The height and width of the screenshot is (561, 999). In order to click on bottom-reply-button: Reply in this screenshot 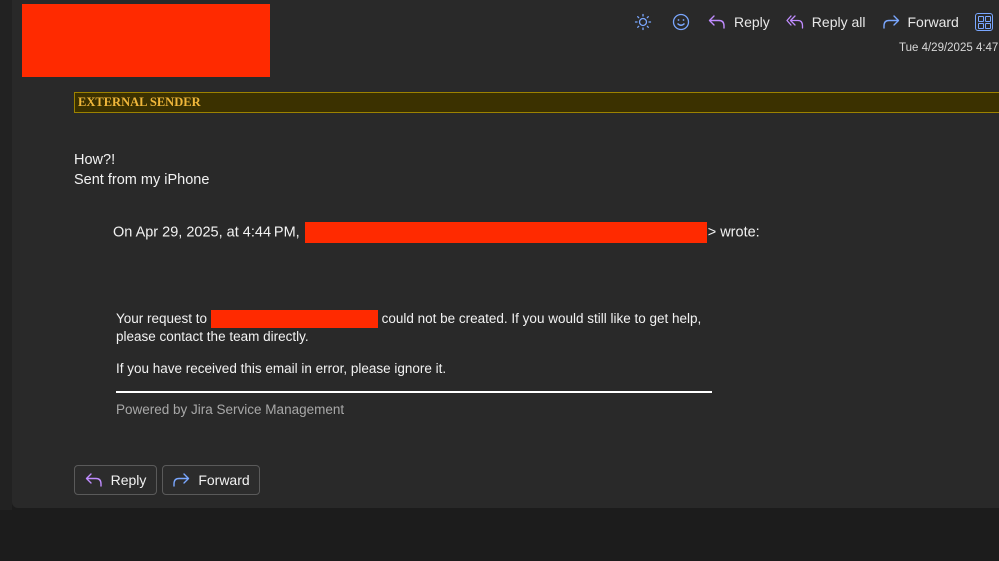, I will do `click(115, 480)`.